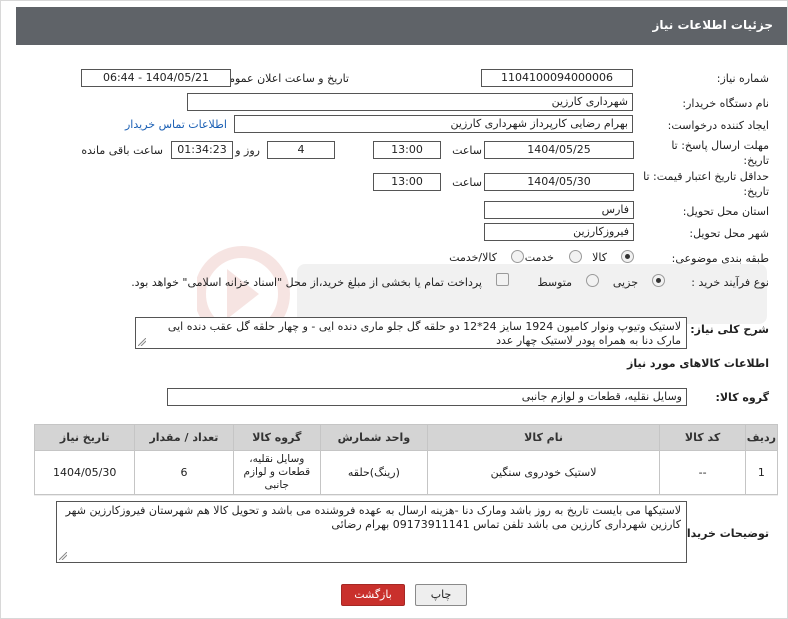  I want to click on purchase-medium-radio, so click(592, 280).